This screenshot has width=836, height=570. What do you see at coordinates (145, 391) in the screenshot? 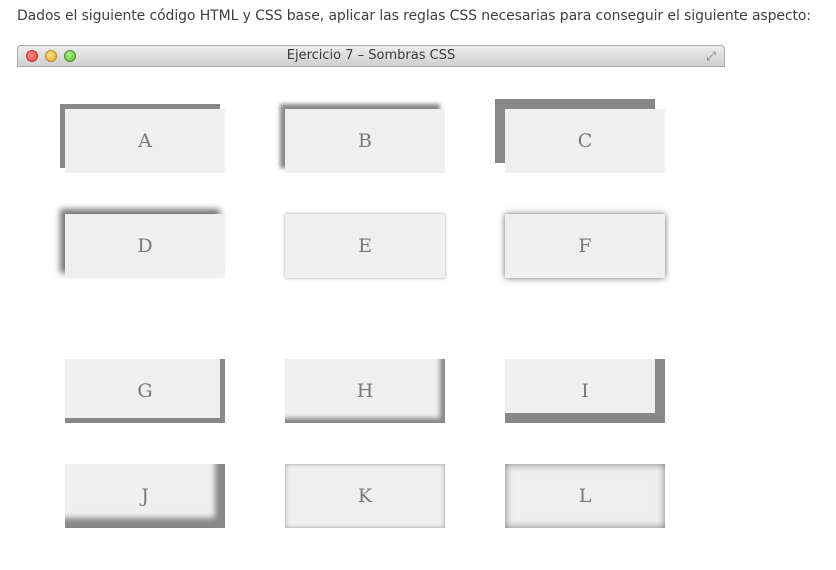
I see `shadow-box-g: G` at bounding box center [145, 391].